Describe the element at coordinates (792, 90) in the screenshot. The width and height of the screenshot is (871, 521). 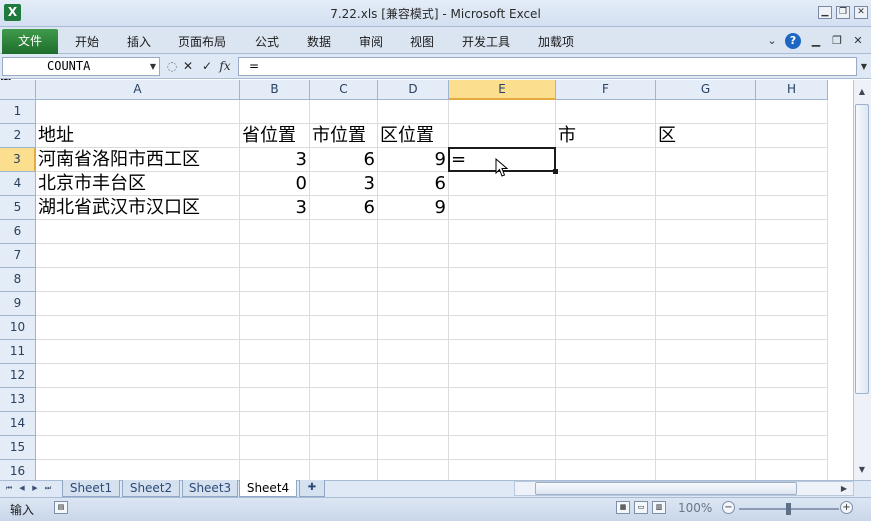
I see `column-header-h: H` at that location.